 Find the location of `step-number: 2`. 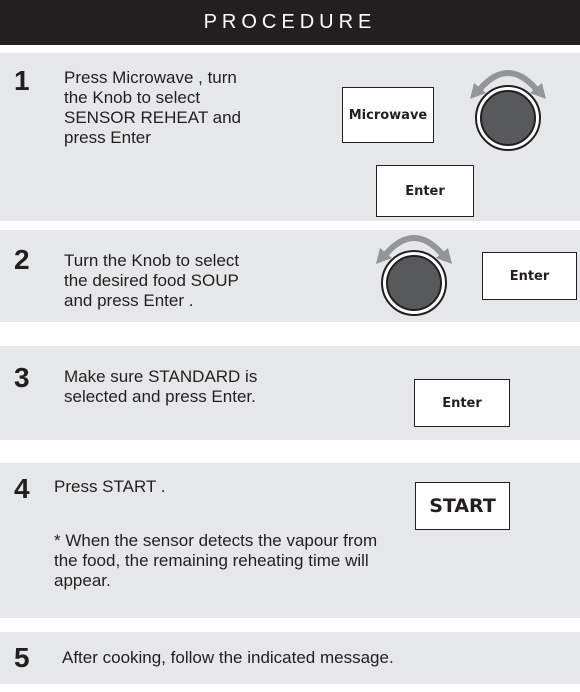

step-number: 2 is located at coordinates (22, 259).